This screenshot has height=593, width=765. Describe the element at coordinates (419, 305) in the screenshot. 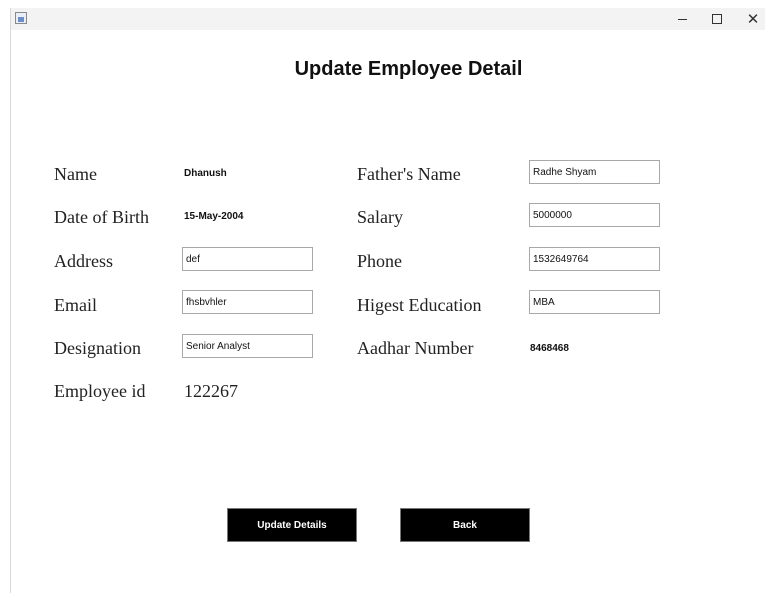

I see `education-label: Higest Education` at that location.